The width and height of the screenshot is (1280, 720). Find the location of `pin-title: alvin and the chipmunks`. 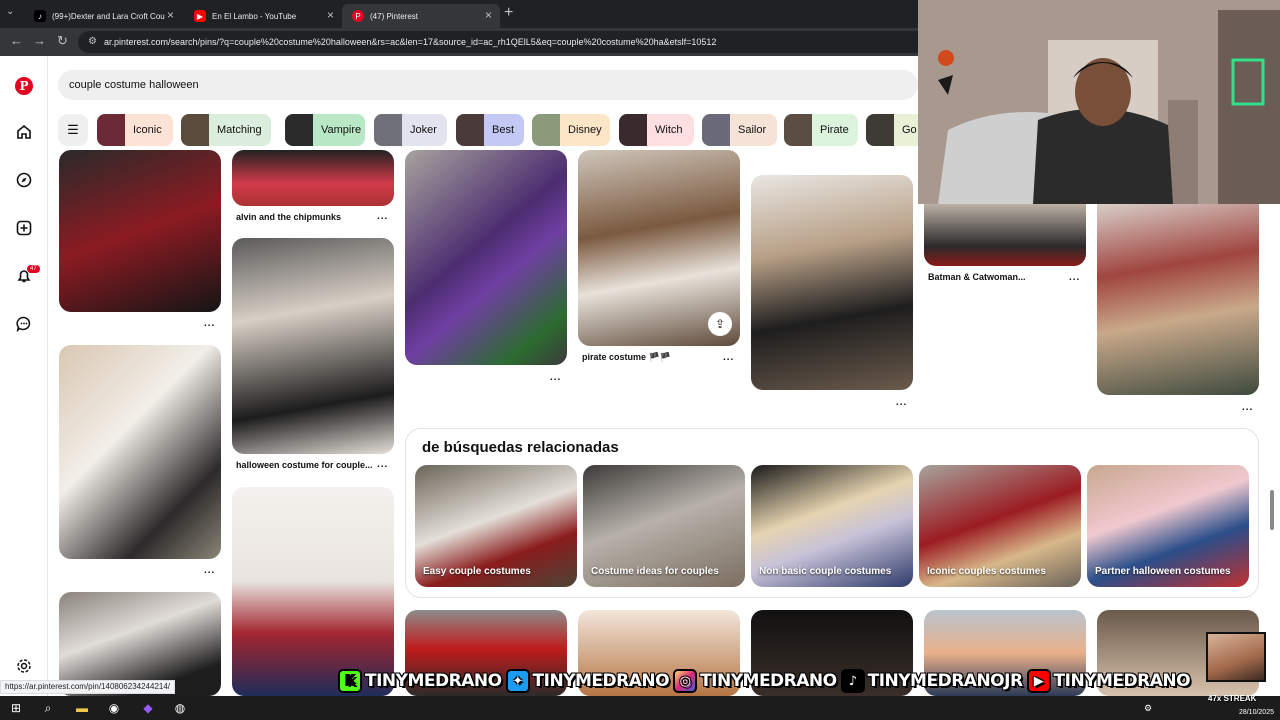

pin-title: alvin and the chipmunks is located at coordinates (289, 217).